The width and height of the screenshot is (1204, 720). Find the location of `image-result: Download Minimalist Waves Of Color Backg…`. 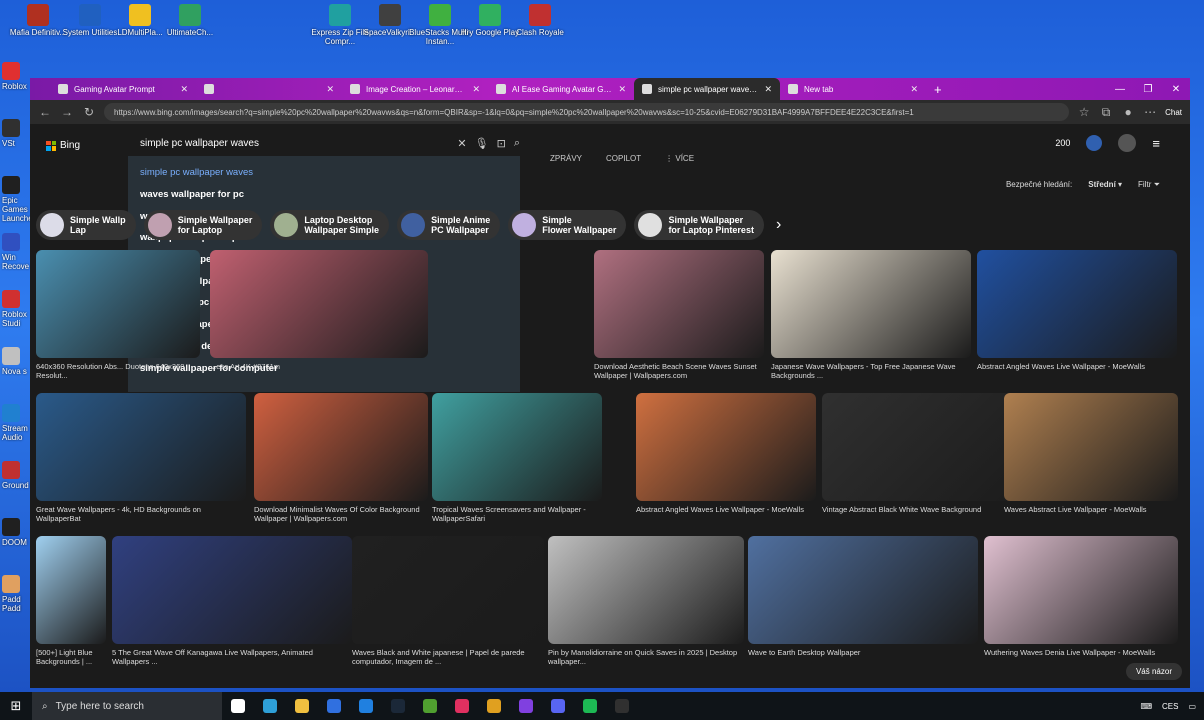

image-result: Download Minimalist Waves Of Color Backg… is located at coordinates (341, 458).